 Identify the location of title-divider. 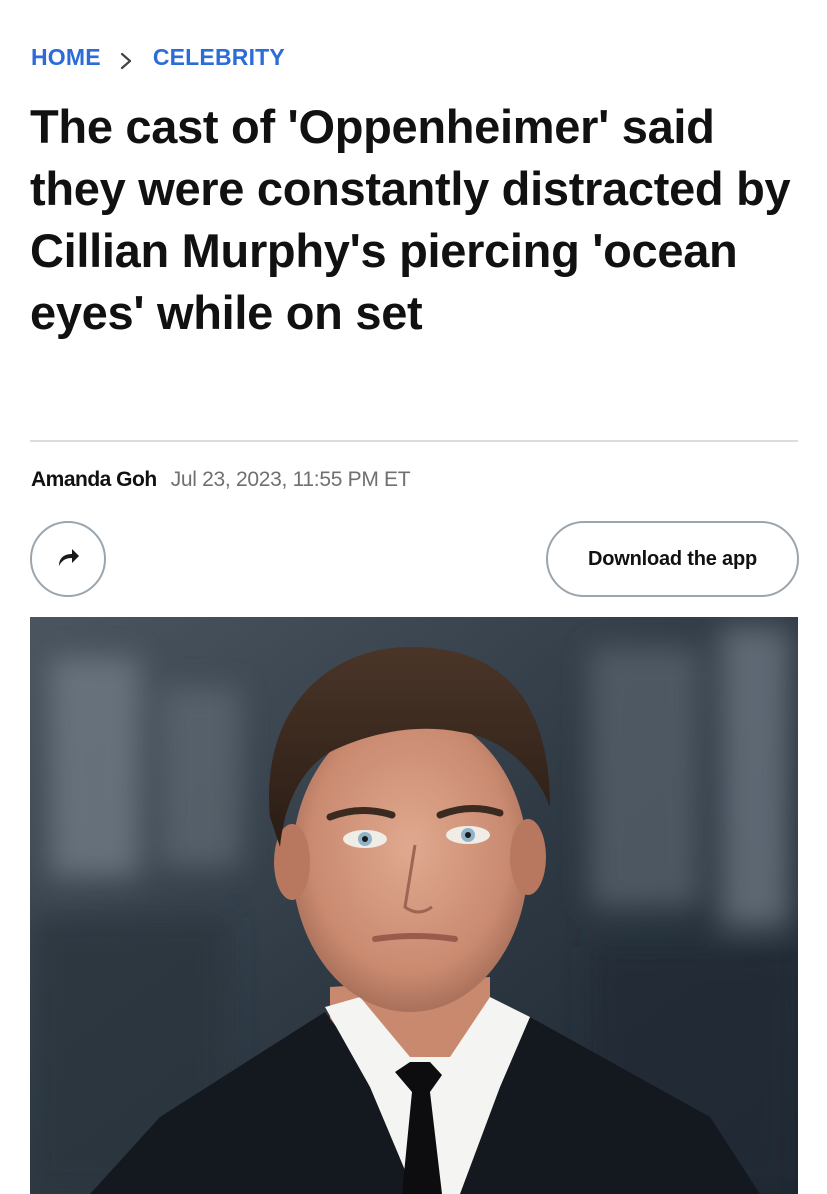
(414, 441).